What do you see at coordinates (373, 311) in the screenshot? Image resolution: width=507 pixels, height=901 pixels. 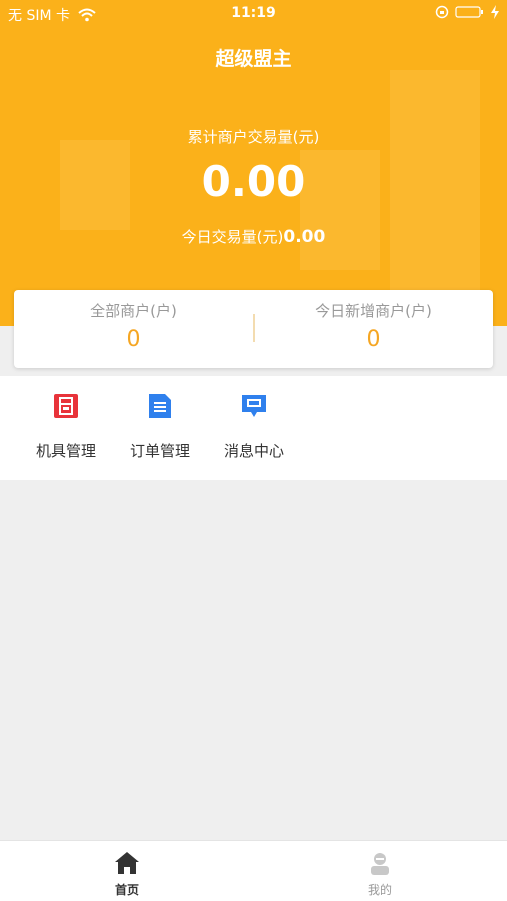 I see `new-merchants-label: 今日新增商户(户)` at bounding box center [373, 311].